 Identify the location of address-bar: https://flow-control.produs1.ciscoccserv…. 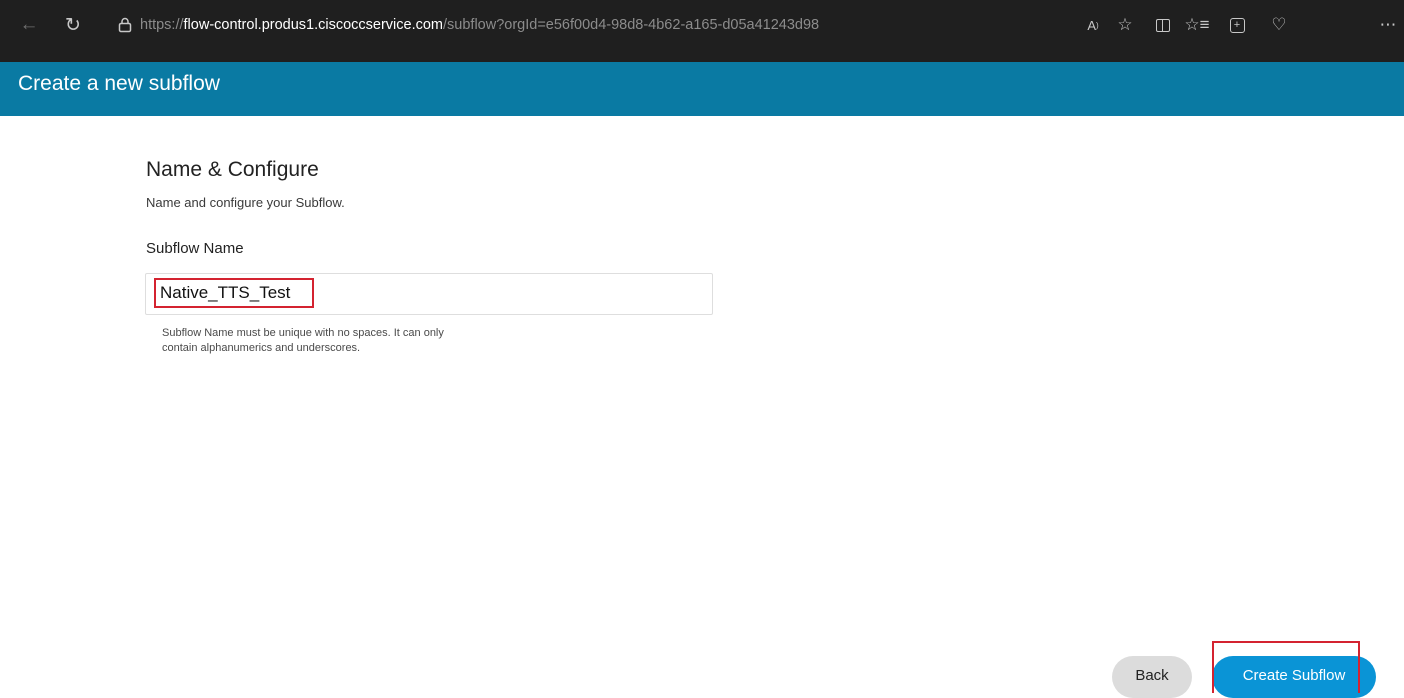
(590, 25).